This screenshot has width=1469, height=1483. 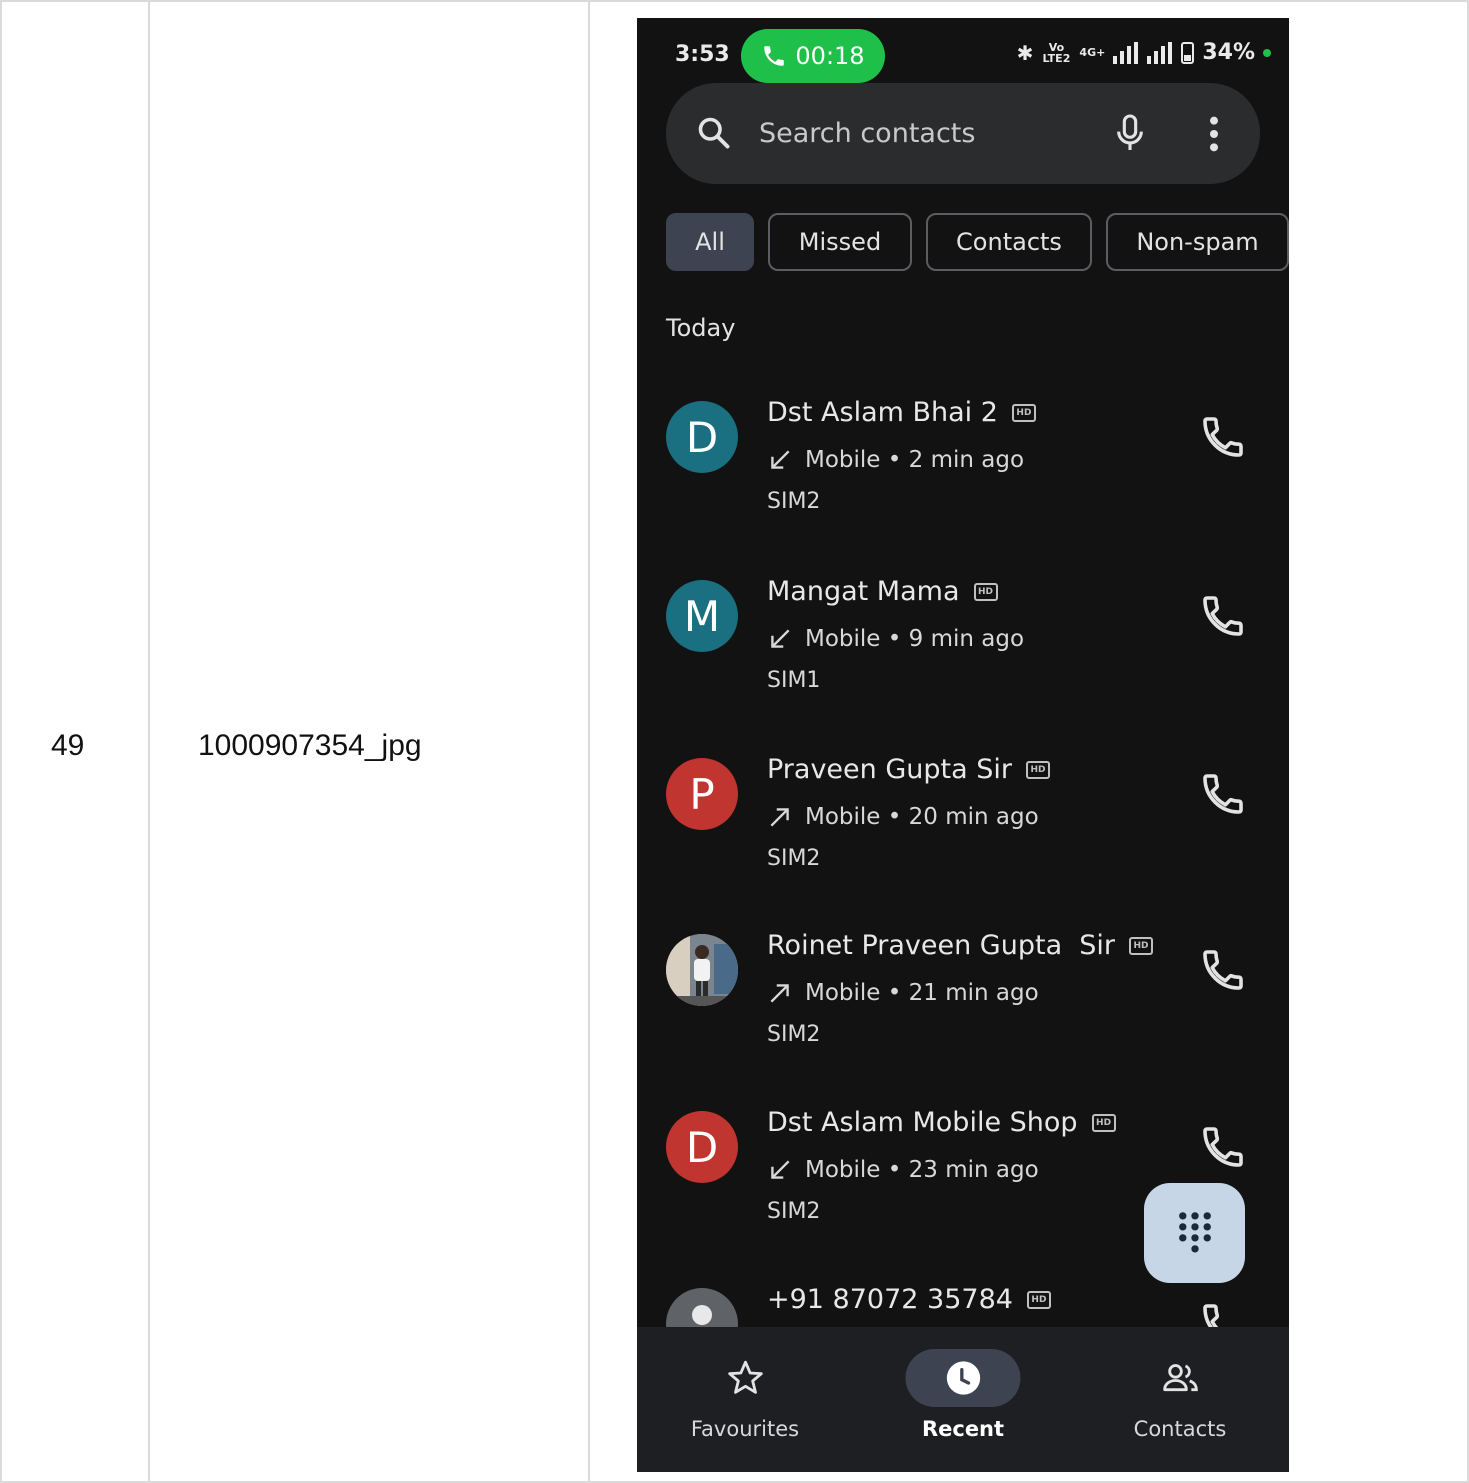 I want to click on table-border-top, so click(x=734, y=1).